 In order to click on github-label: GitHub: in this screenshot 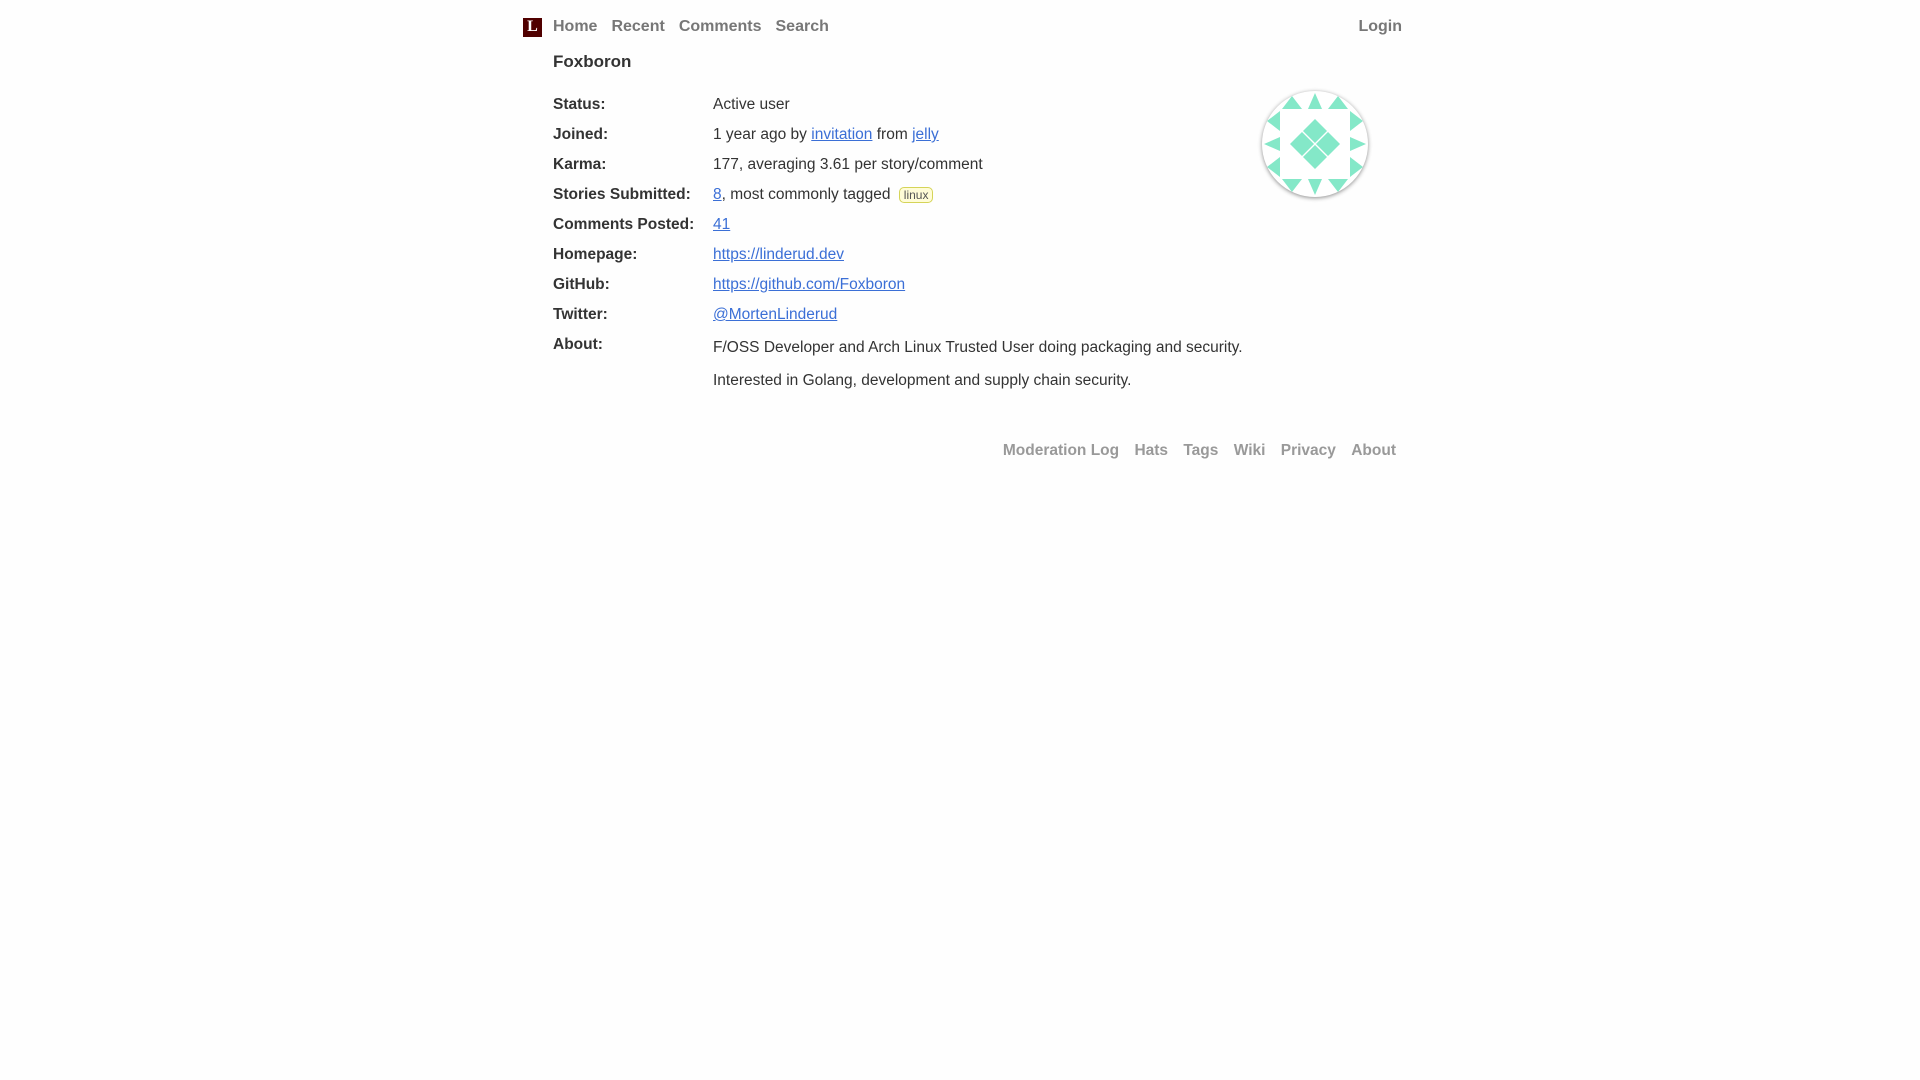, I will do `click(581, 284)`.